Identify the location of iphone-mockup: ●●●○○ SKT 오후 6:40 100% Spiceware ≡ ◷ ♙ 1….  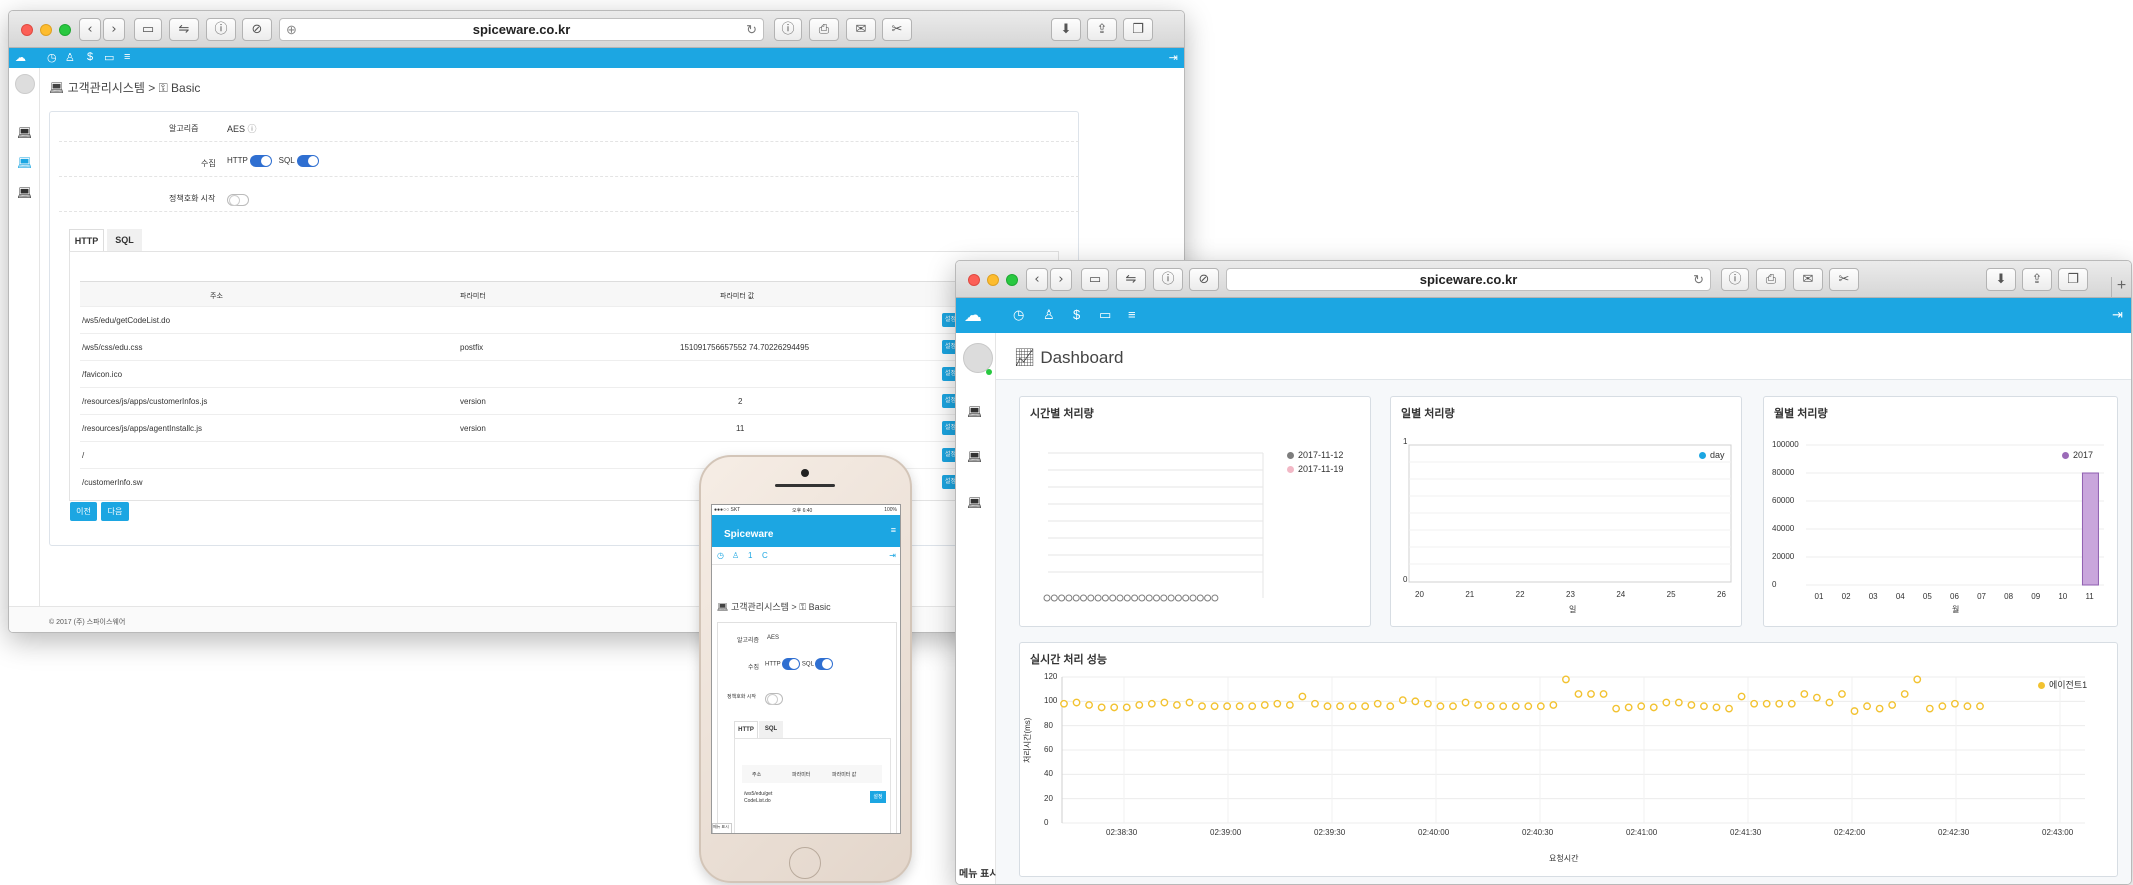
(805, 669).